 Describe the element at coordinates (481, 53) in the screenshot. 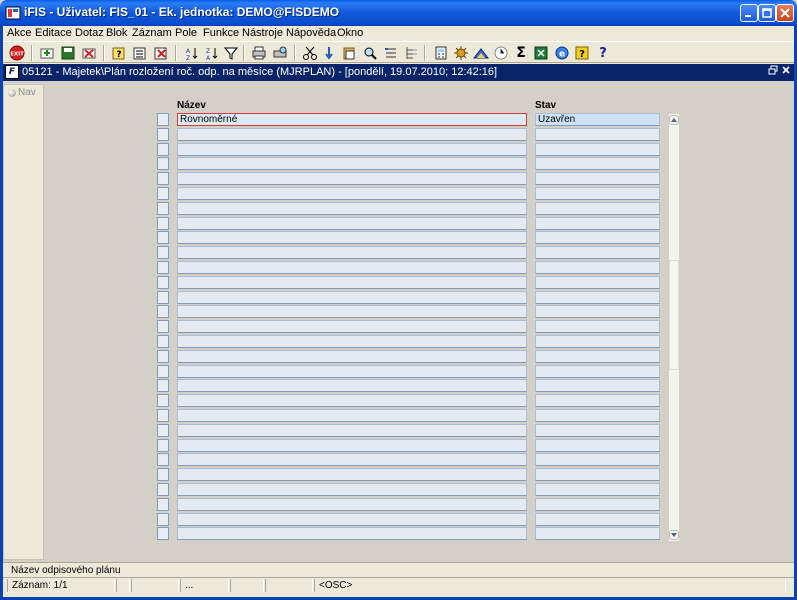

I see `chart-button` at that location.